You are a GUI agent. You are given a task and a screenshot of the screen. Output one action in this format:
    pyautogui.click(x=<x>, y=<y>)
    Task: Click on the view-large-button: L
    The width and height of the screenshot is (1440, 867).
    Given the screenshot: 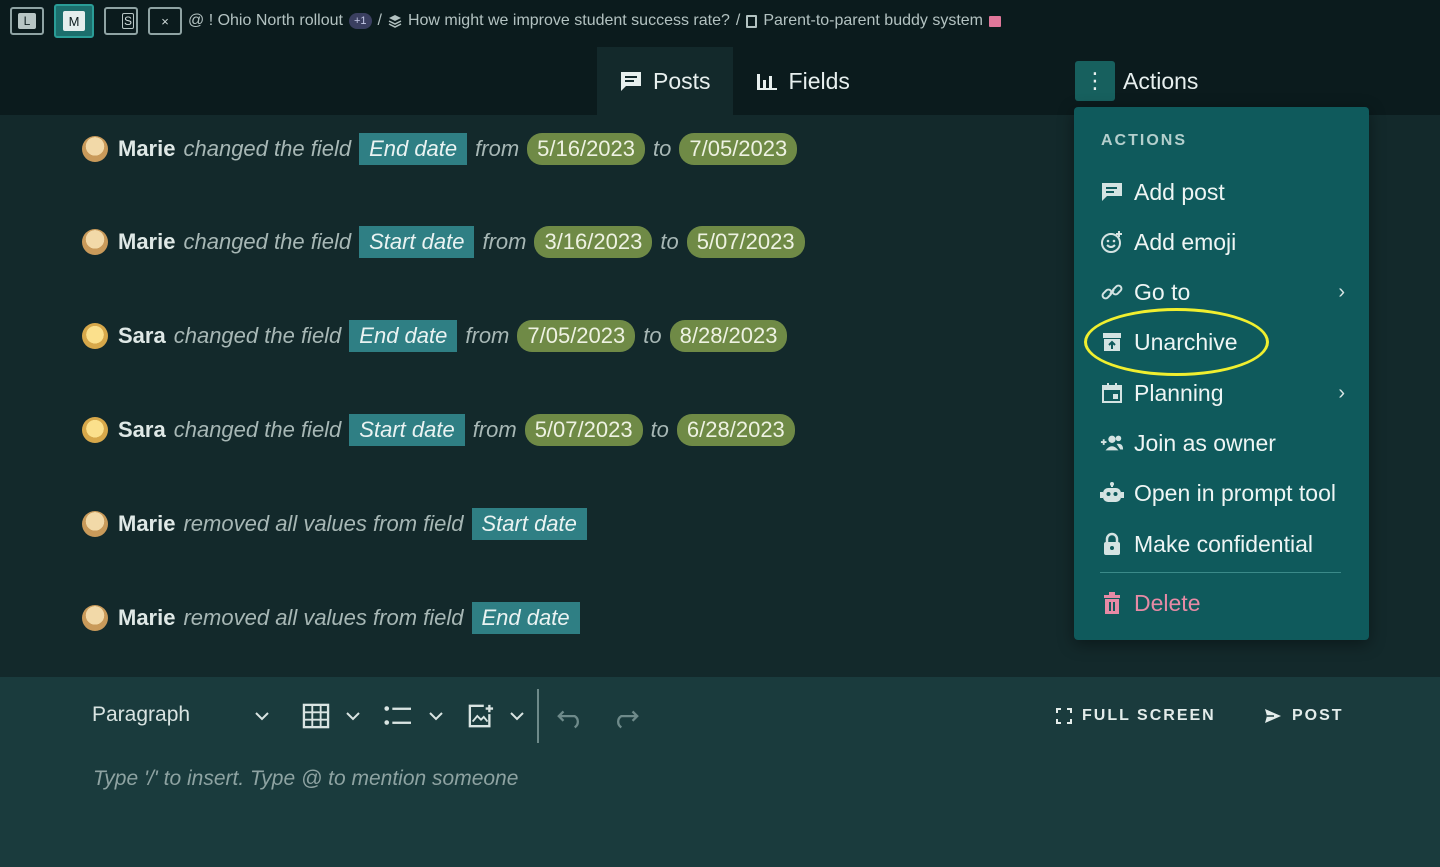 What is the action you would take?
    pyautogui.click(x=27, y=21)
    